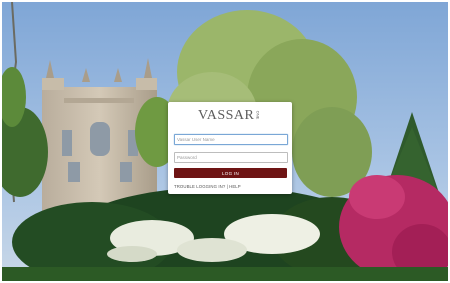 This screenshot has height=283, width=450. I want to click on login-button: LOG IN, so click(230, 173).